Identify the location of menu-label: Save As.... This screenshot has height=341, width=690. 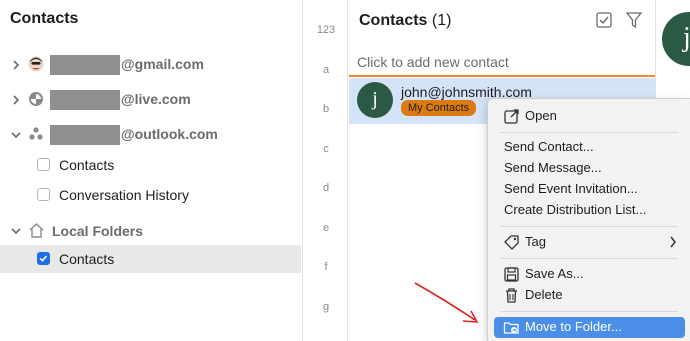
(554, 273).